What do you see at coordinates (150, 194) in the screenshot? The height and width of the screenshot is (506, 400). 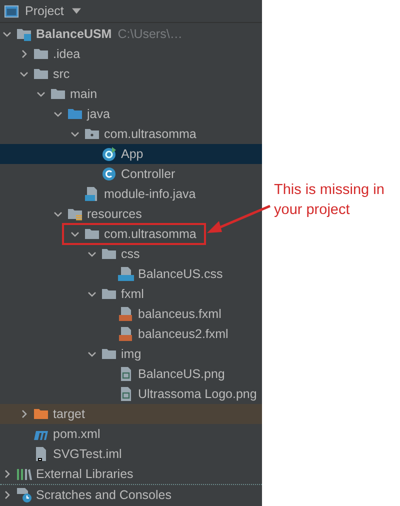 I see `item-label: module-info.java` at bounding box center [150, 194].